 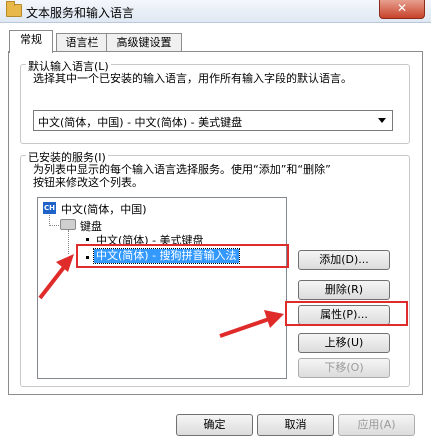 What do you see at coordinates (104, 209) in the screenshot?
I see `tree-language-node: 中文(简体，中国)` at bounding box center [104, 209].